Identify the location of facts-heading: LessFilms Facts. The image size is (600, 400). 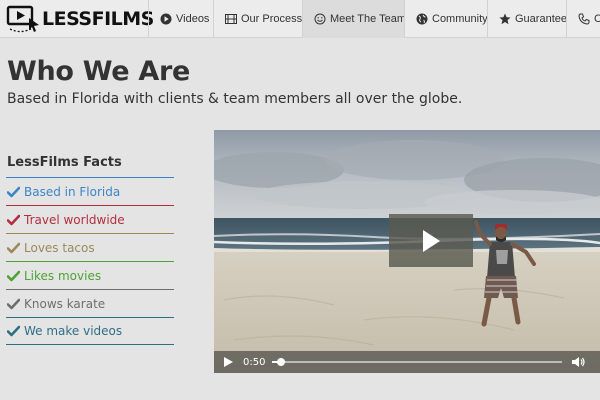
(64, 162).